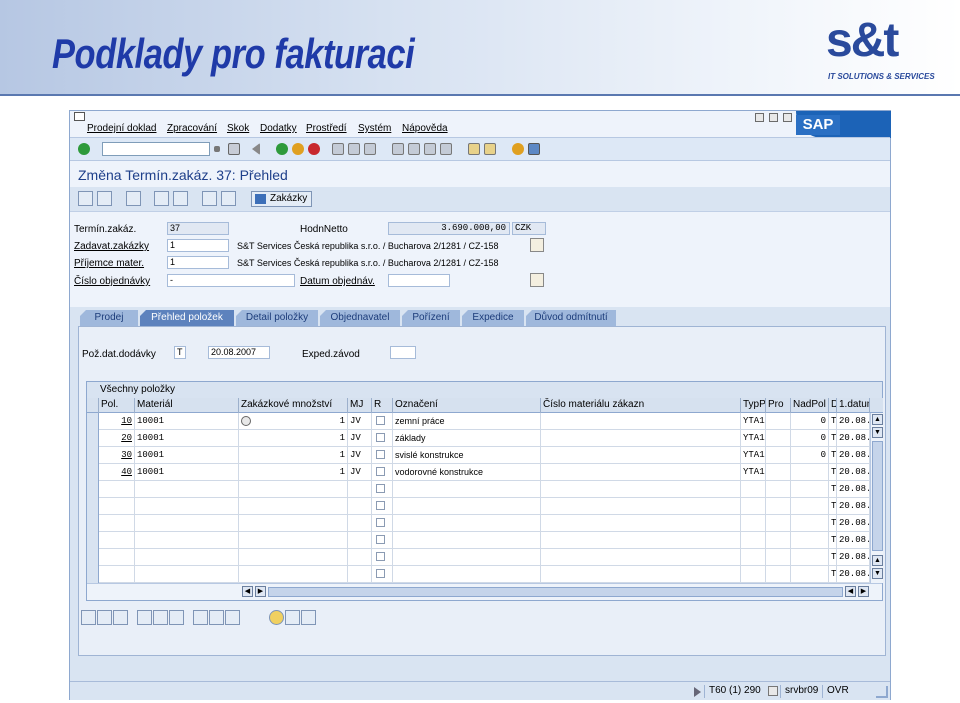 This screenshot has height=703, width=960. Describe the element at coordinates (338, 149) in the screenshot. I see `print-icon` at that location.